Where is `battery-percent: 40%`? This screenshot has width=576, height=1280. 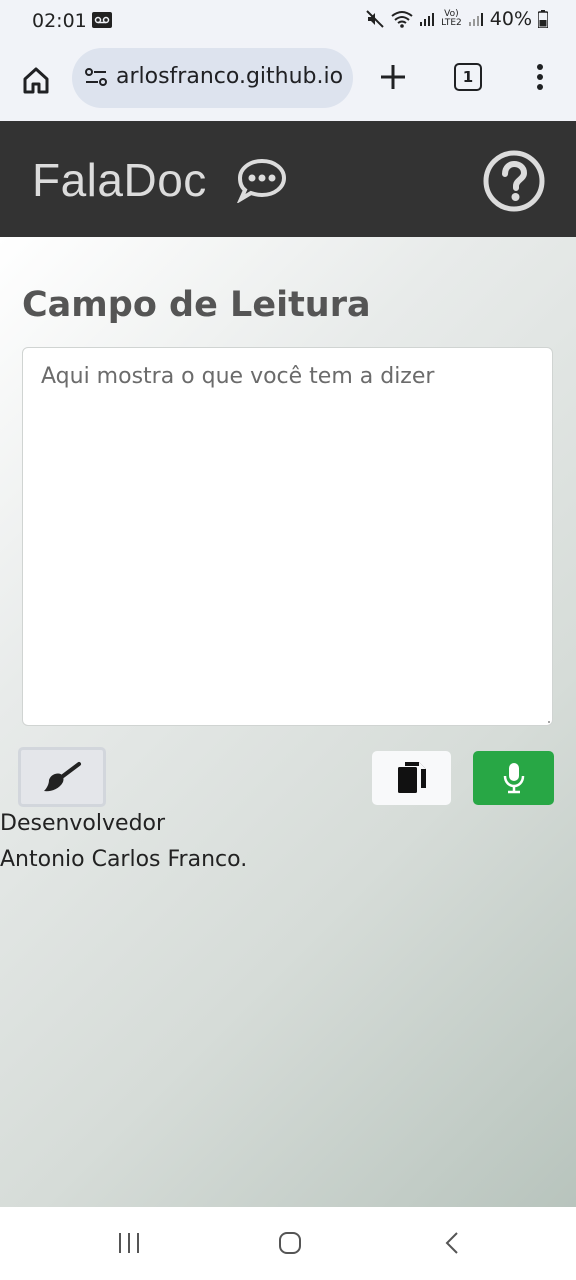 battery-percent: 40% is located at coordinates (510, 19).